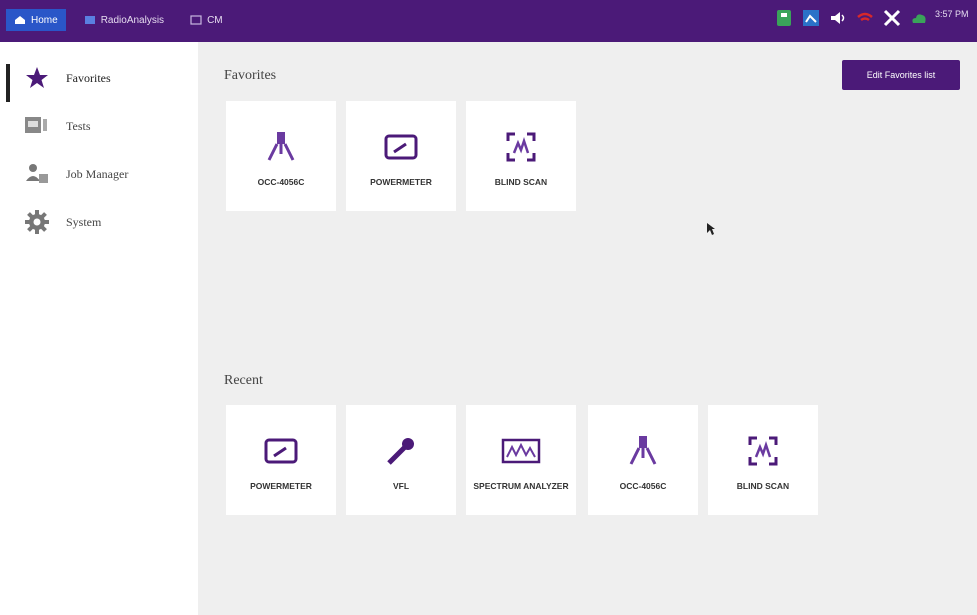 Image resolution: width=977 pixels, height=615 pixels. I want to click on tab-home: Home, so click(36, 20).